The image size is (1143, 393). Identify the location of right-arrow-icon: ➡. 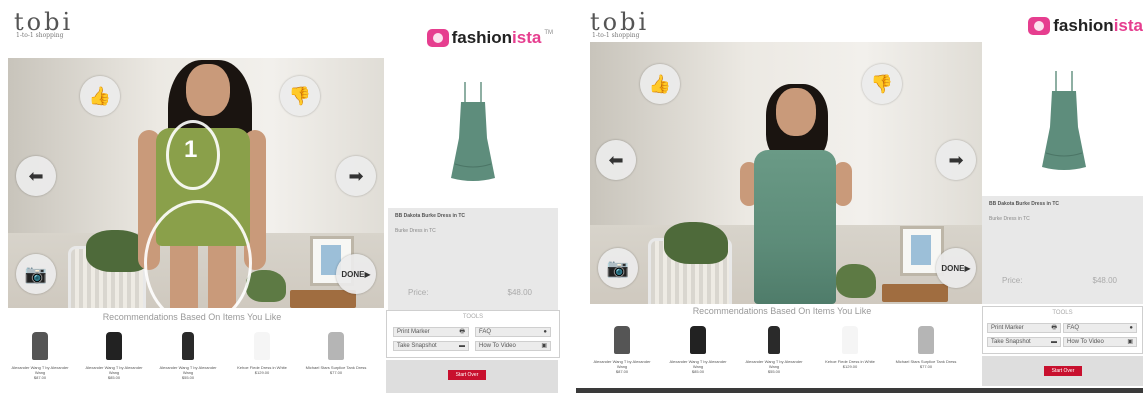
(956, 159).